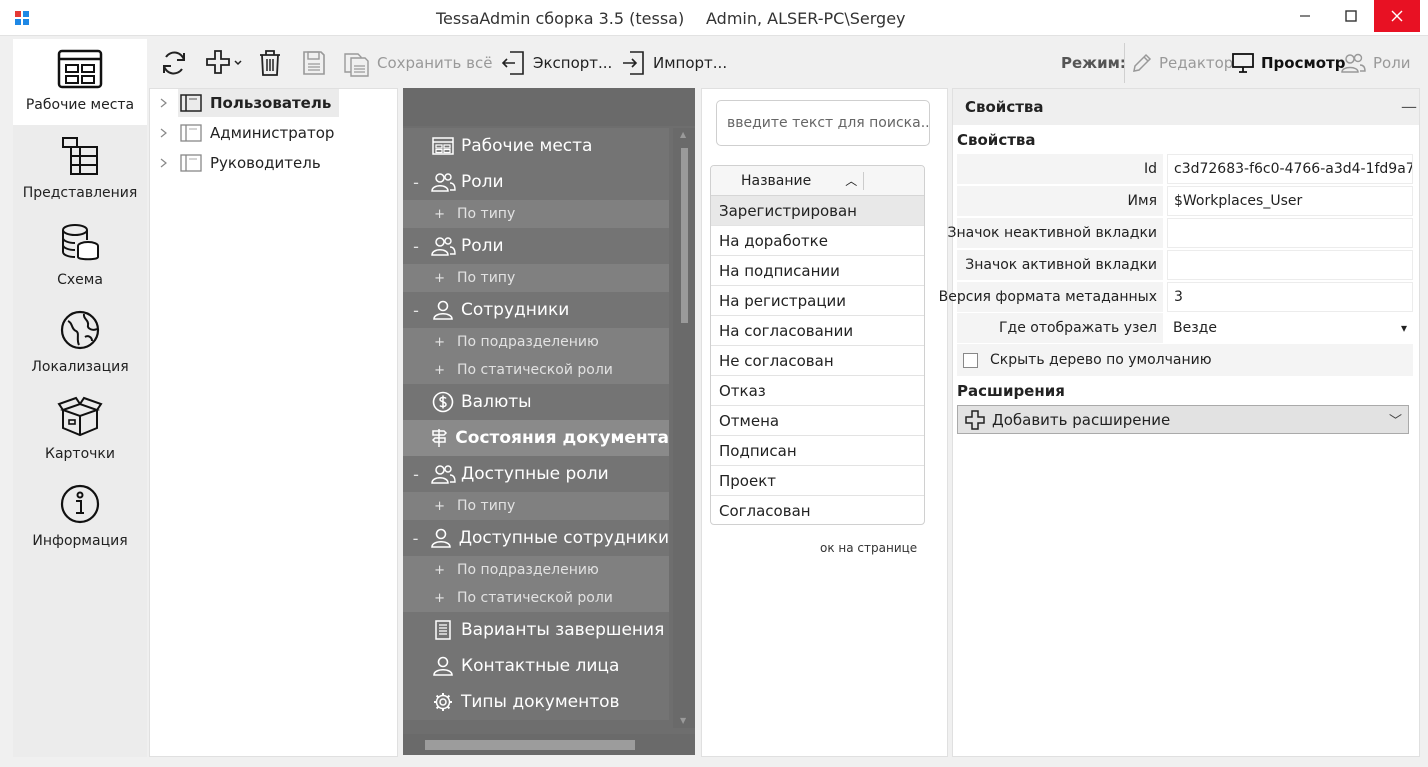 Image resolution: width=1428 pixels, height=767 pixels. I want to click on workplace-item-label: Доступные роли, so click(535, 474).